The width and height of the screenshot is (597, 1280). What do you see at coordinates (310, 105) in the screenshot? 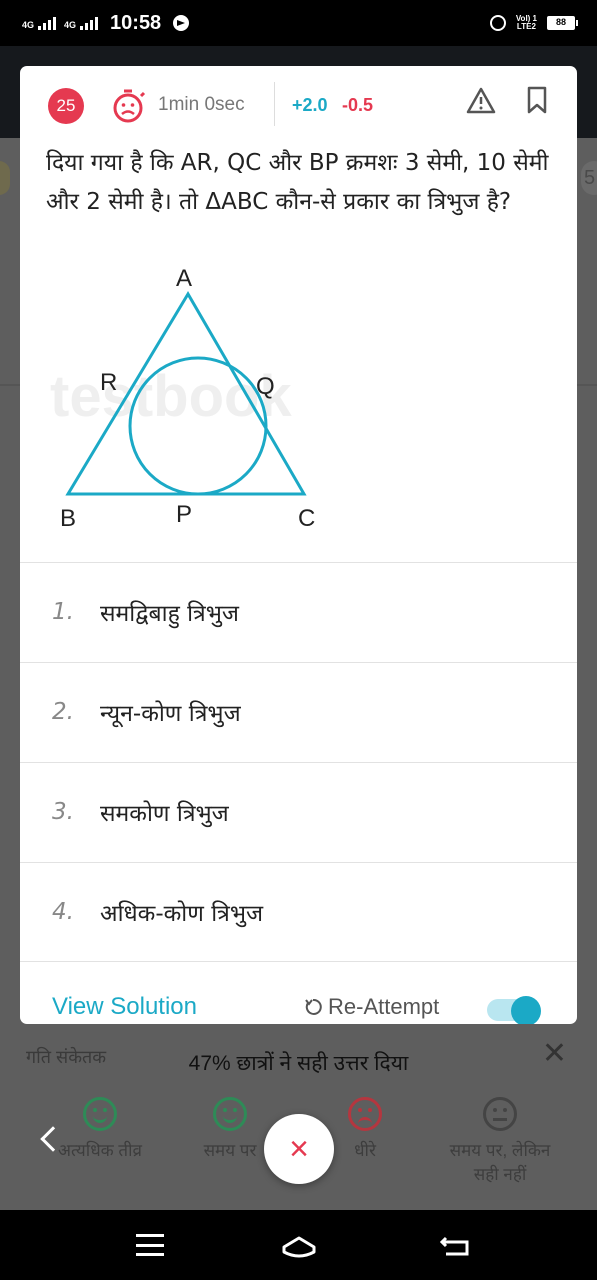
I see `positive-marks: +2.0` at bounding box center [310, 105].